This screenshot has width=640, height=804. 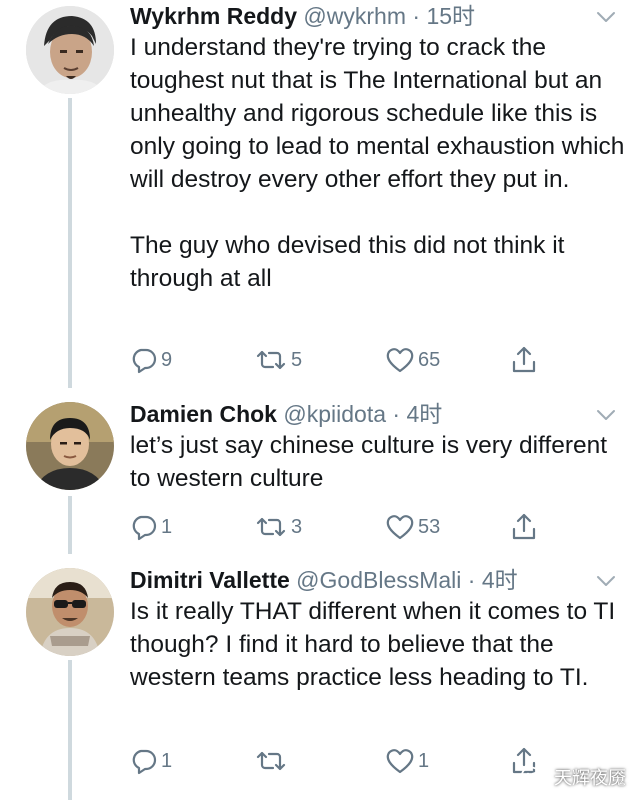 I want to click on like-button: 53, so click(x=412, y=527).